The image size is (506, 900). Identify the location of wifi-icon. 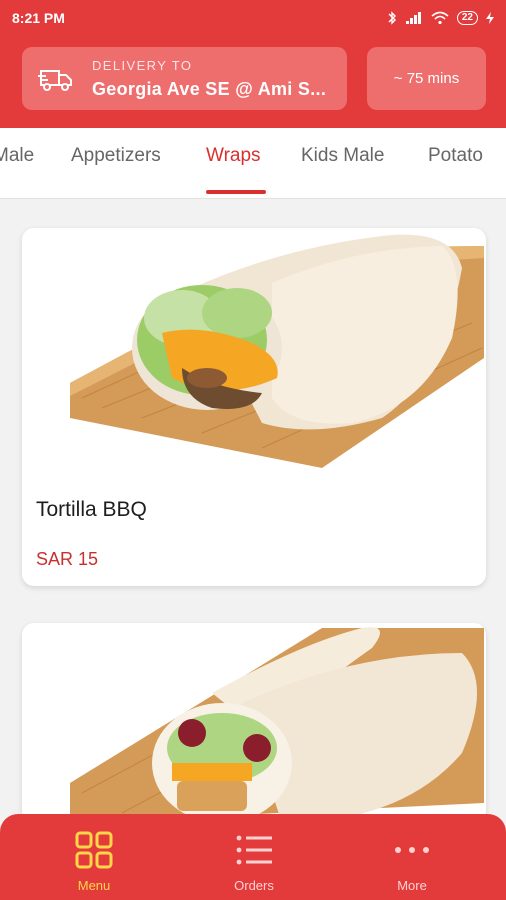
(440, 18).